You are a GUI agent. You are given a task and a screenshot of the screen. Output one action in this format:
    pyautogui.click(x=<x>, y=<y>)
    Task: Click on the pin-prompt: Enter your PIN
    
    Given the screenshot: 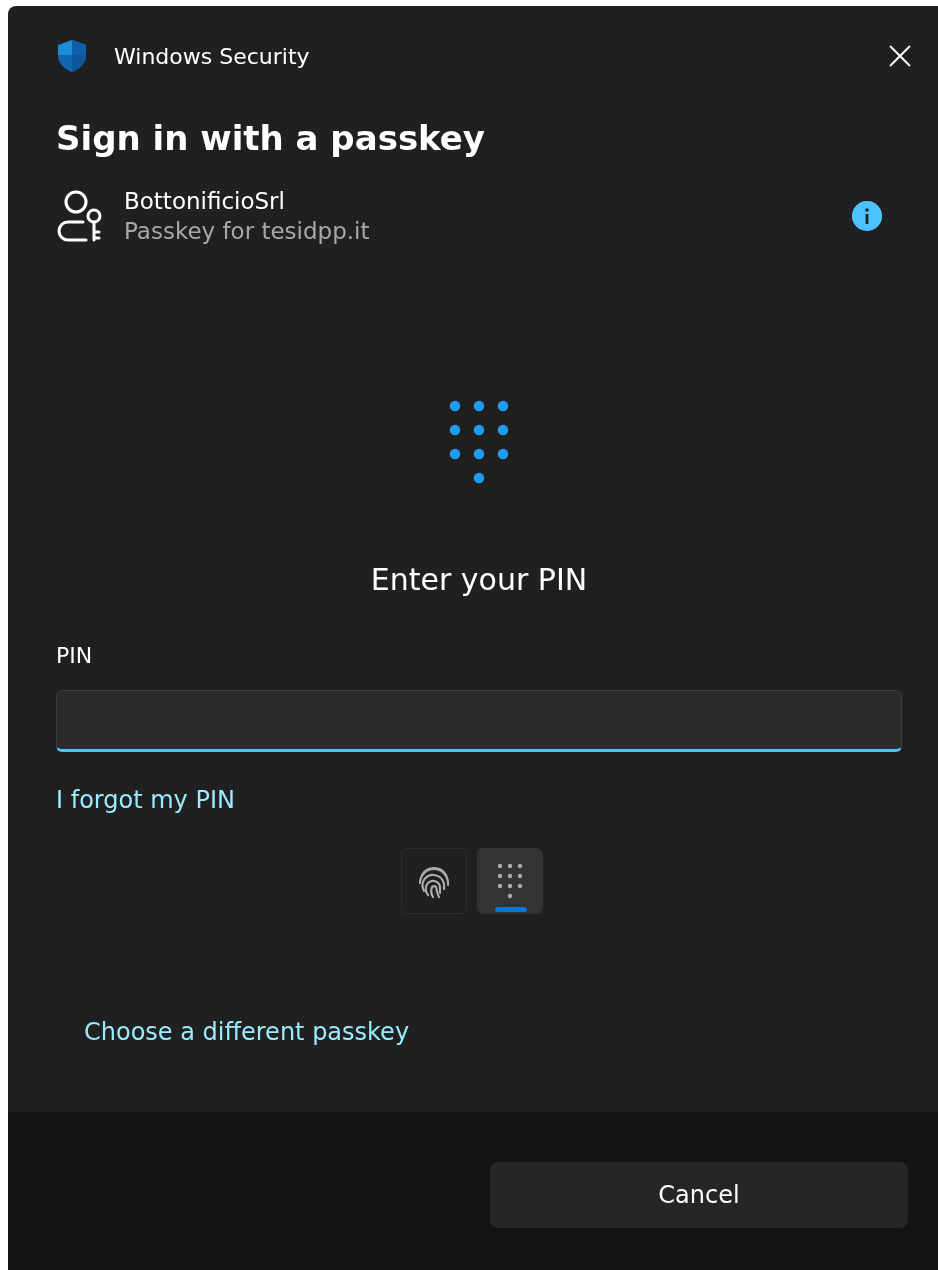 What is the action you would take?
    pyautogui.click(x=479, y=579)
    